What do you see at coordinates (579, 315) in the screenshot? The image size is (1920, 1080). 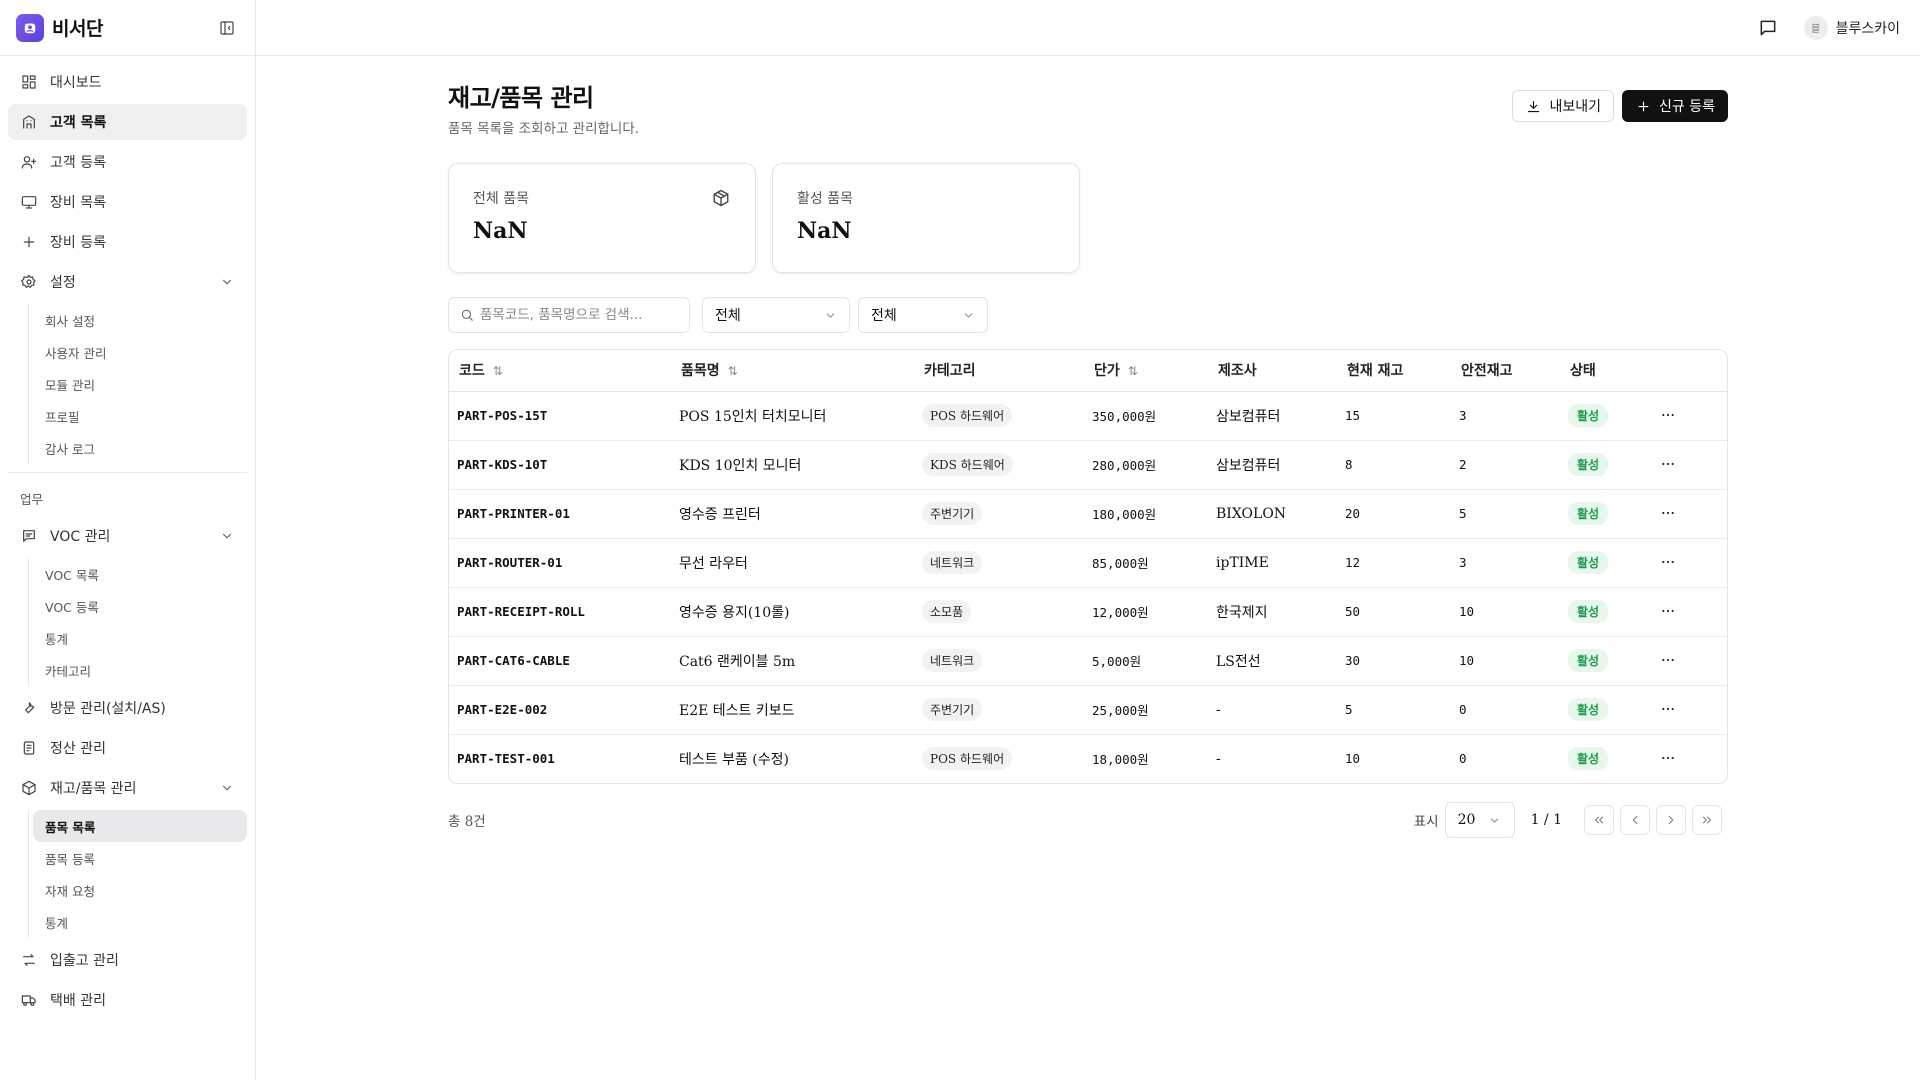 I see `search-input` at bounding box center [579, 315].